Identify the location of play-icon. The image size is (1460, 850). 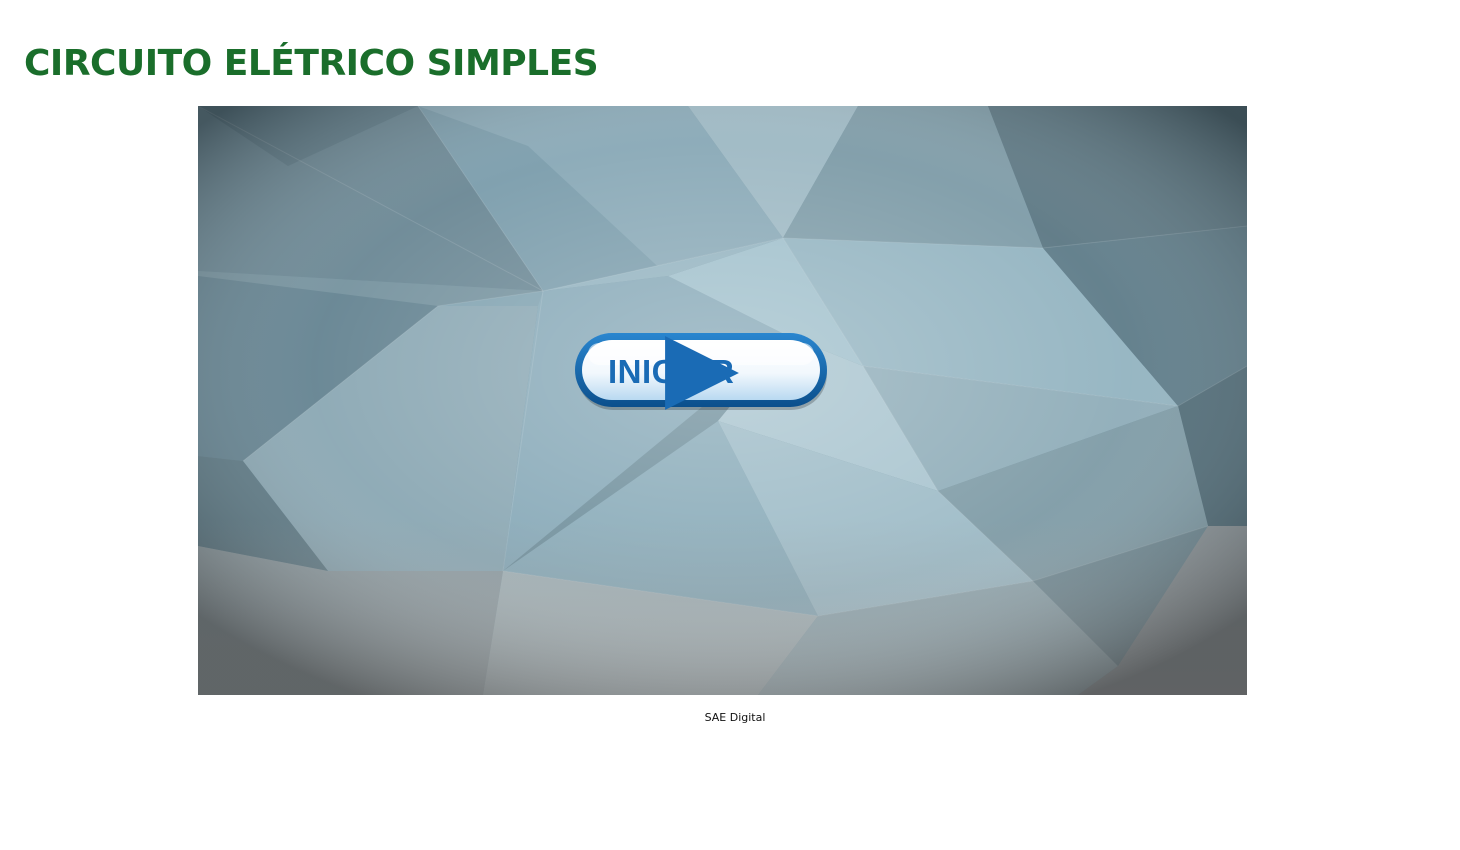
(702, 373).